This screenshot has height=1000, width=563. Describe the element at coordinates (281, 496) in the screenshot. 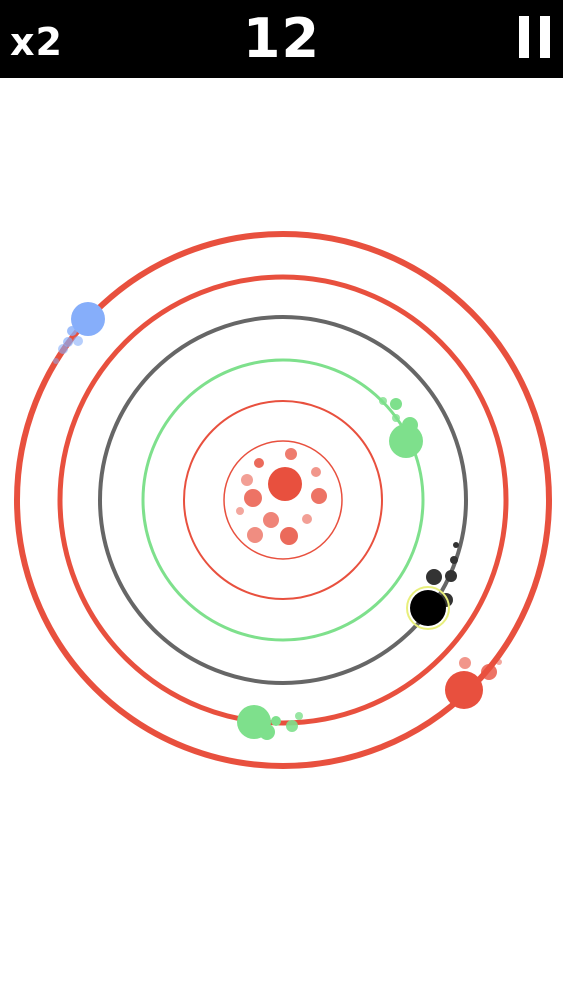

I see `core-cluster` at that location.